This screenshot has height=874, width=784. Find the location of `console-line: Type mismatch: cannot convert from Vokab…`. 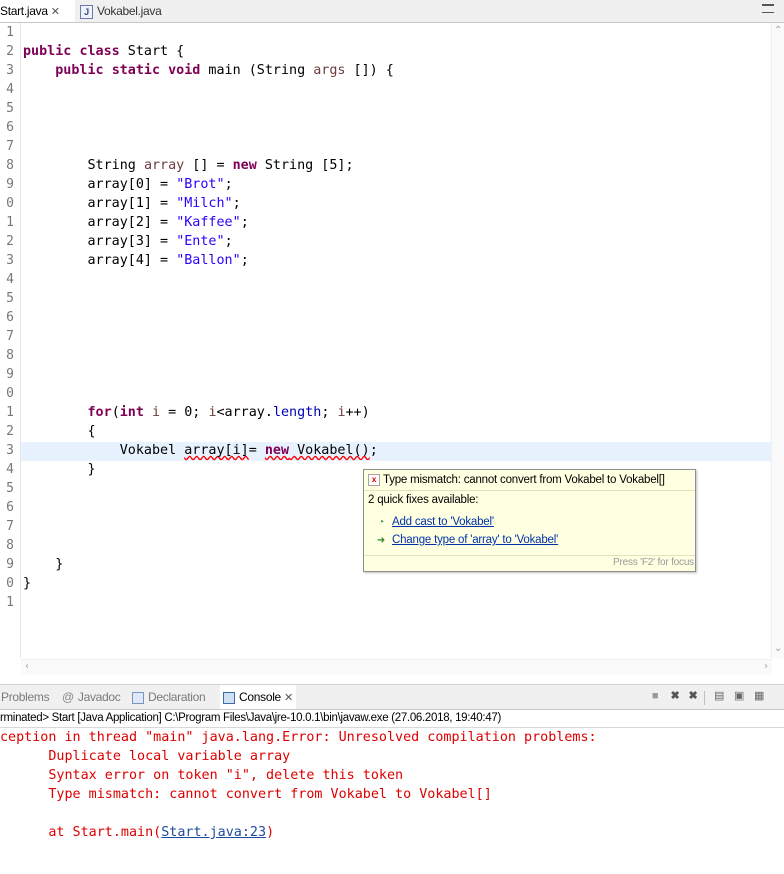

console-line: Type mismatch: cannot convert from Vokab… is located at coordinates (246, 794).